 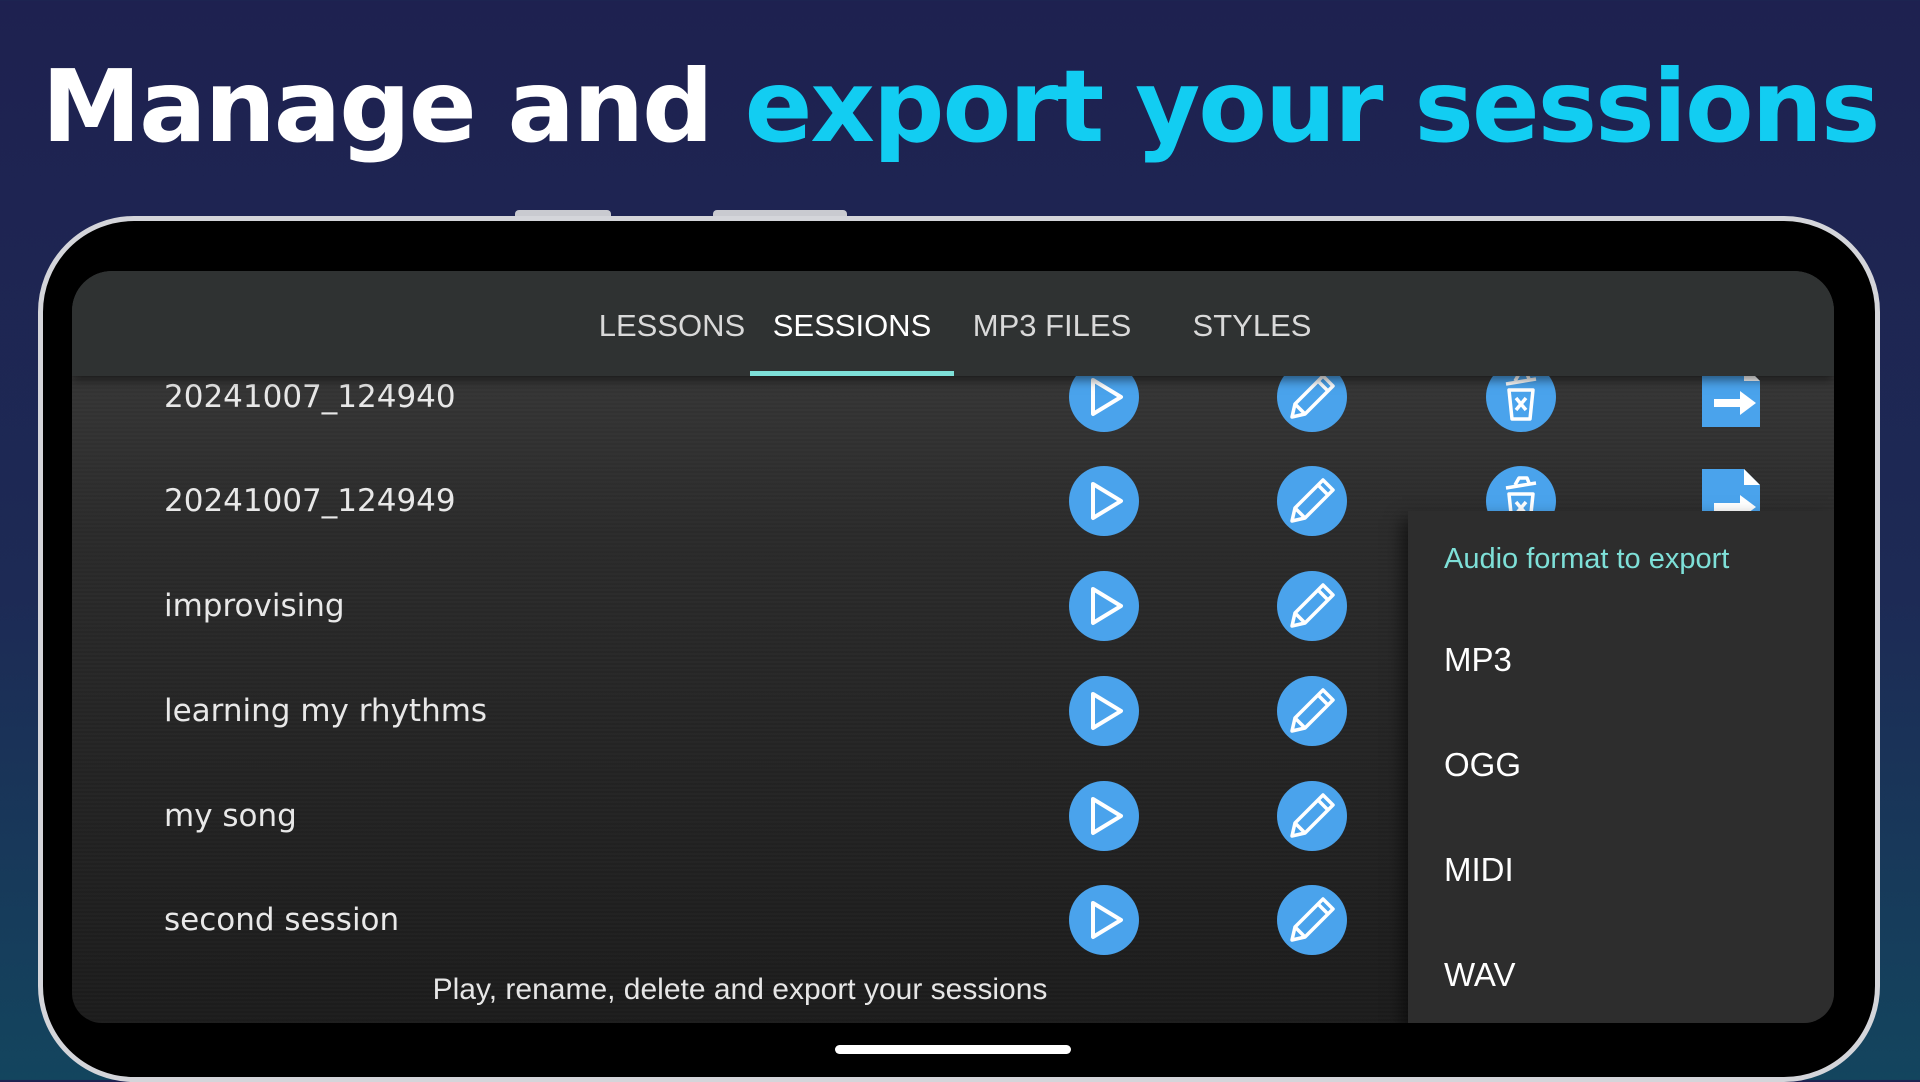 I want to click on tab-bar: LESSONS SESSIONS MP3 FILES STYLES, so click(x=953, y=323).